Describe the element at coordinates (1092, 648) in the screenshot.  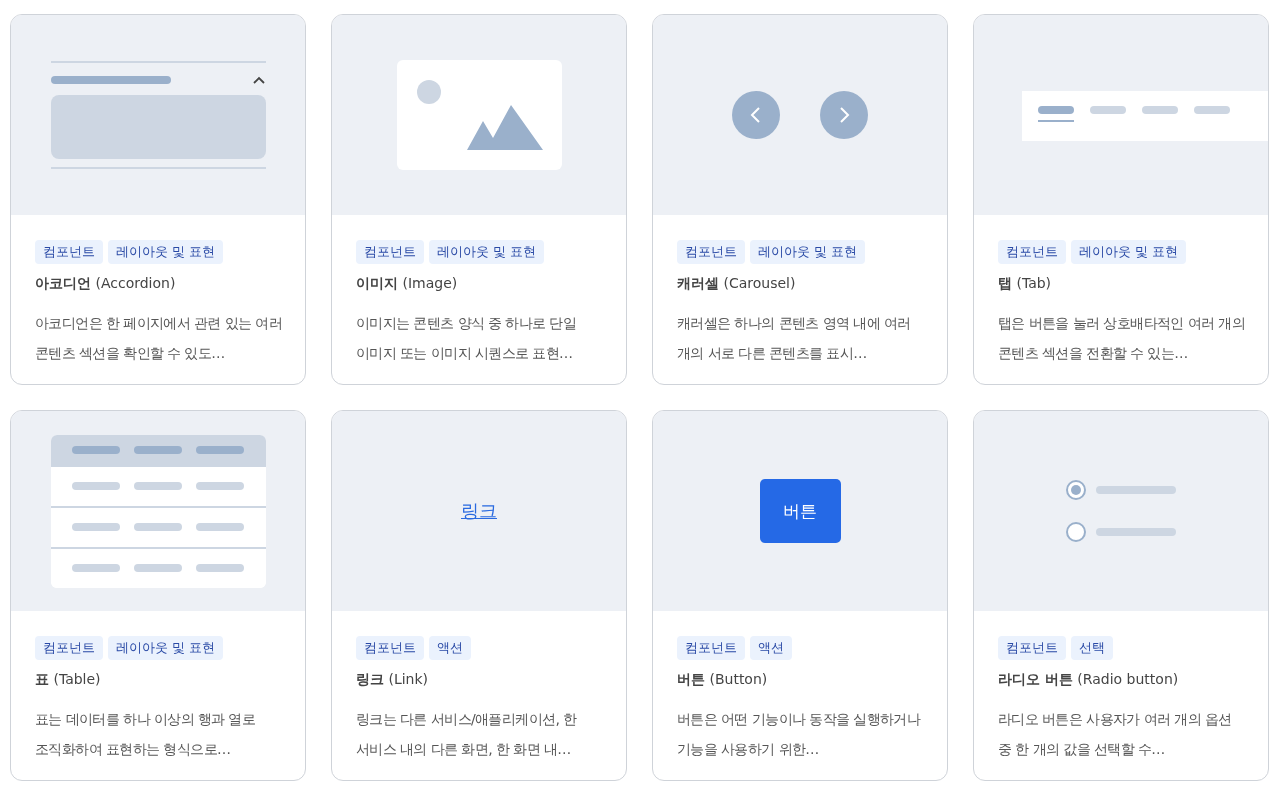
I see `category-tag: 선택` at that location.